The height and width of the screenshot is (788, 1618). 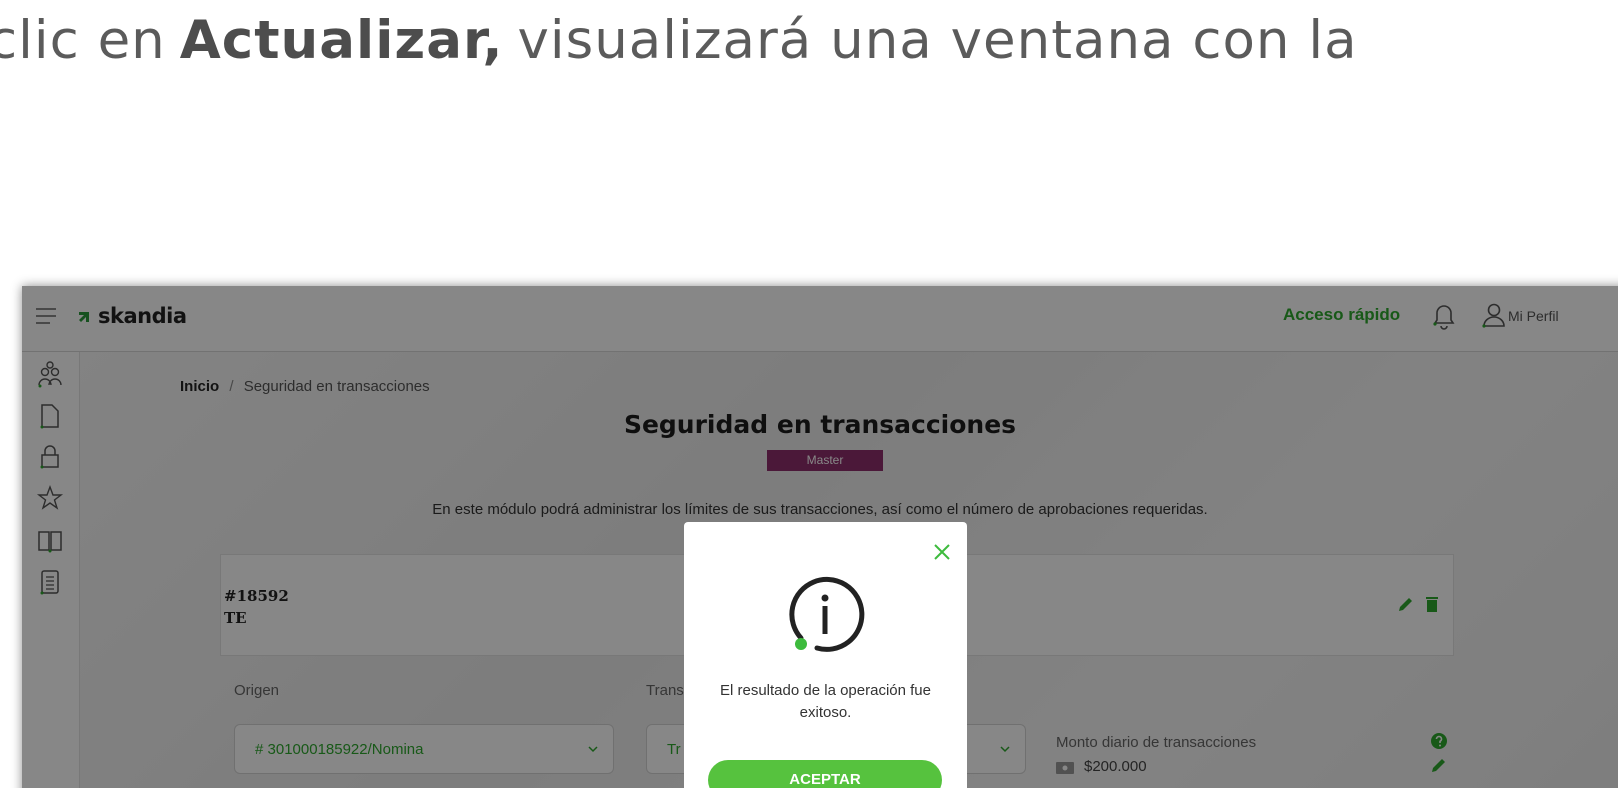 What do you see at coordinates (341, 40) in the screenshot?
I see `caption-text-bold: Actualizar,` at bounding box center [341, 40].